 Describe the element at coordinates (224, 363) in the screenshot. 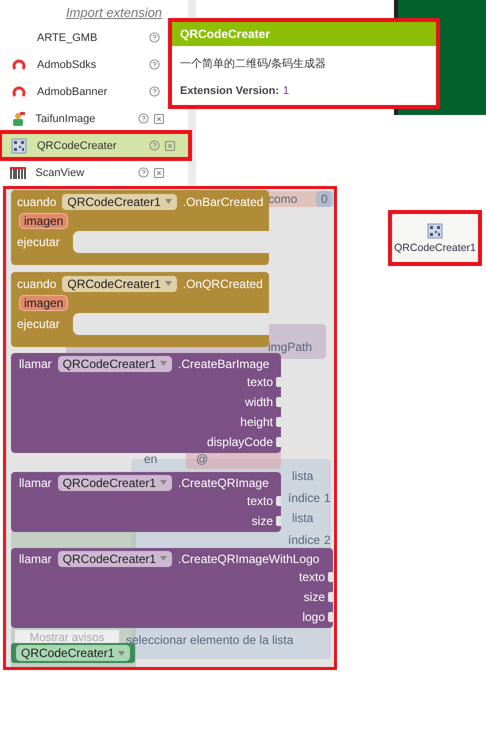

I see `block-member-name: .CreateBarImage` at that location.